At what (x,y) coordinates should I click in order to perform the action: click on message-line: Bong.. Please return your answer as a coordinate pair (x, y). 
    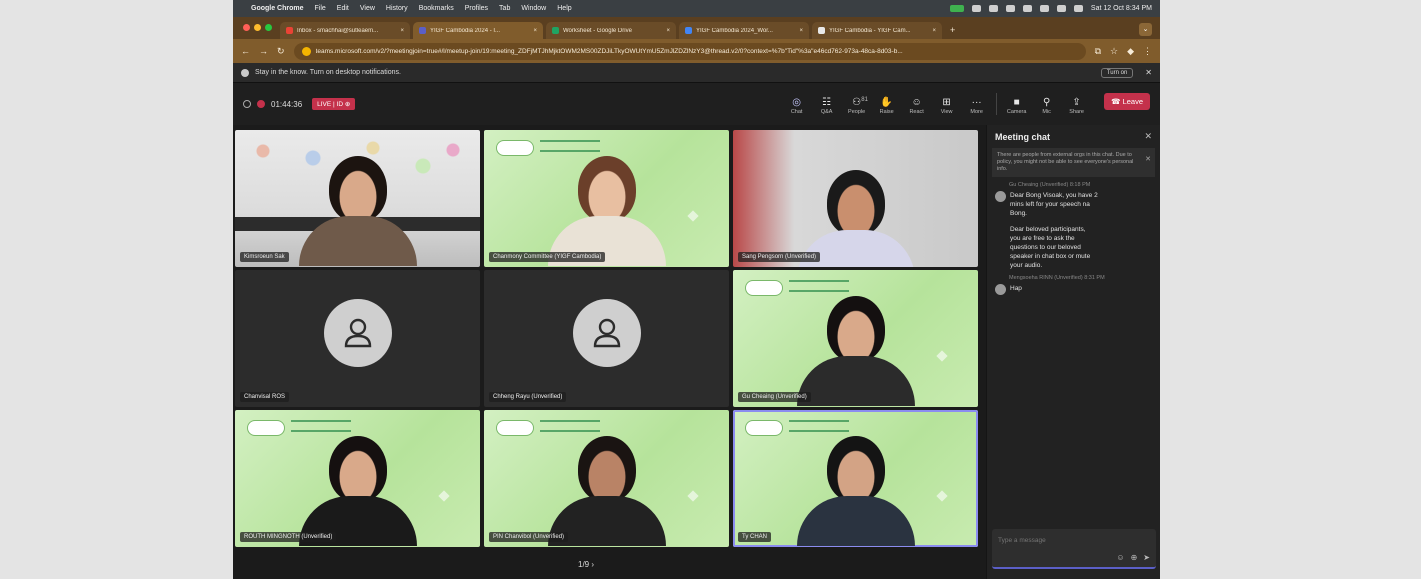
    Looking at the image, I should click on (1018, 213).